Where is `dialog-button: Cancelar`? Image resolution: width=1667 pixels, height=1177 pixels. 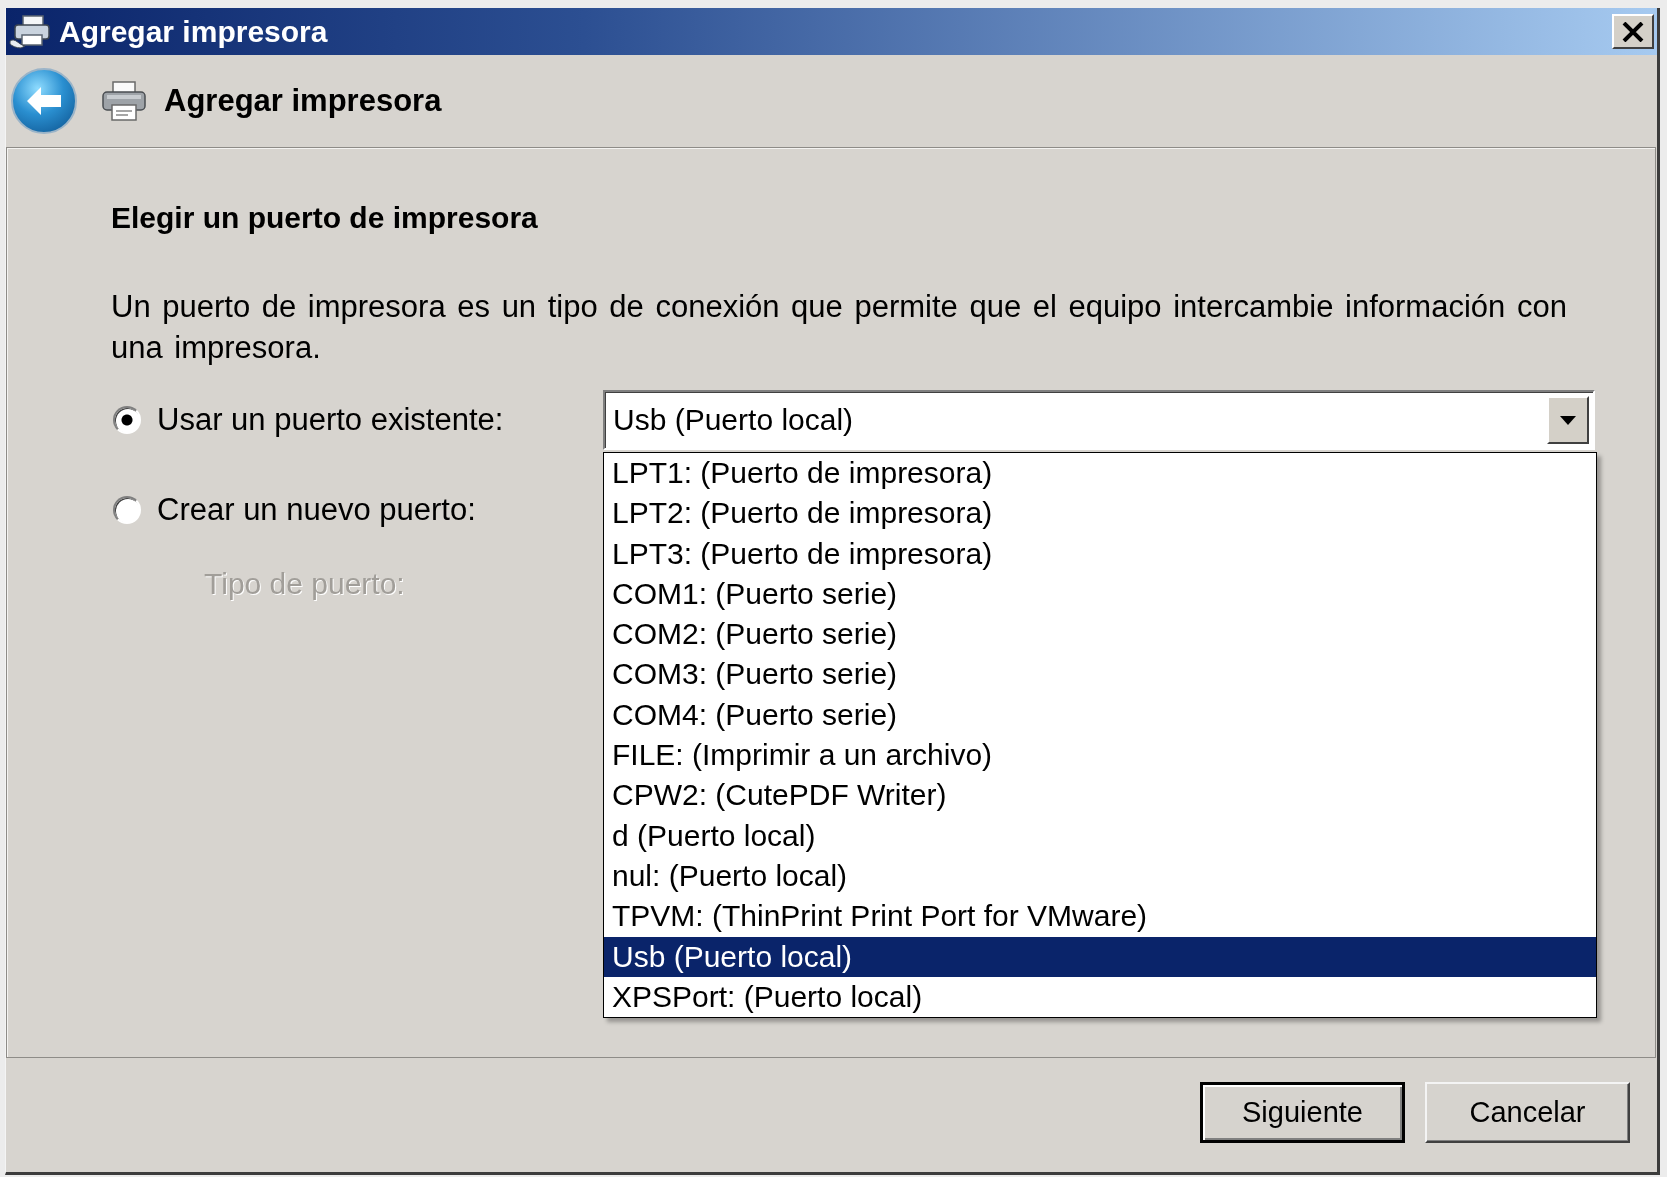
dialog-button: Cancelar is located at coordinates (1527, 1112).